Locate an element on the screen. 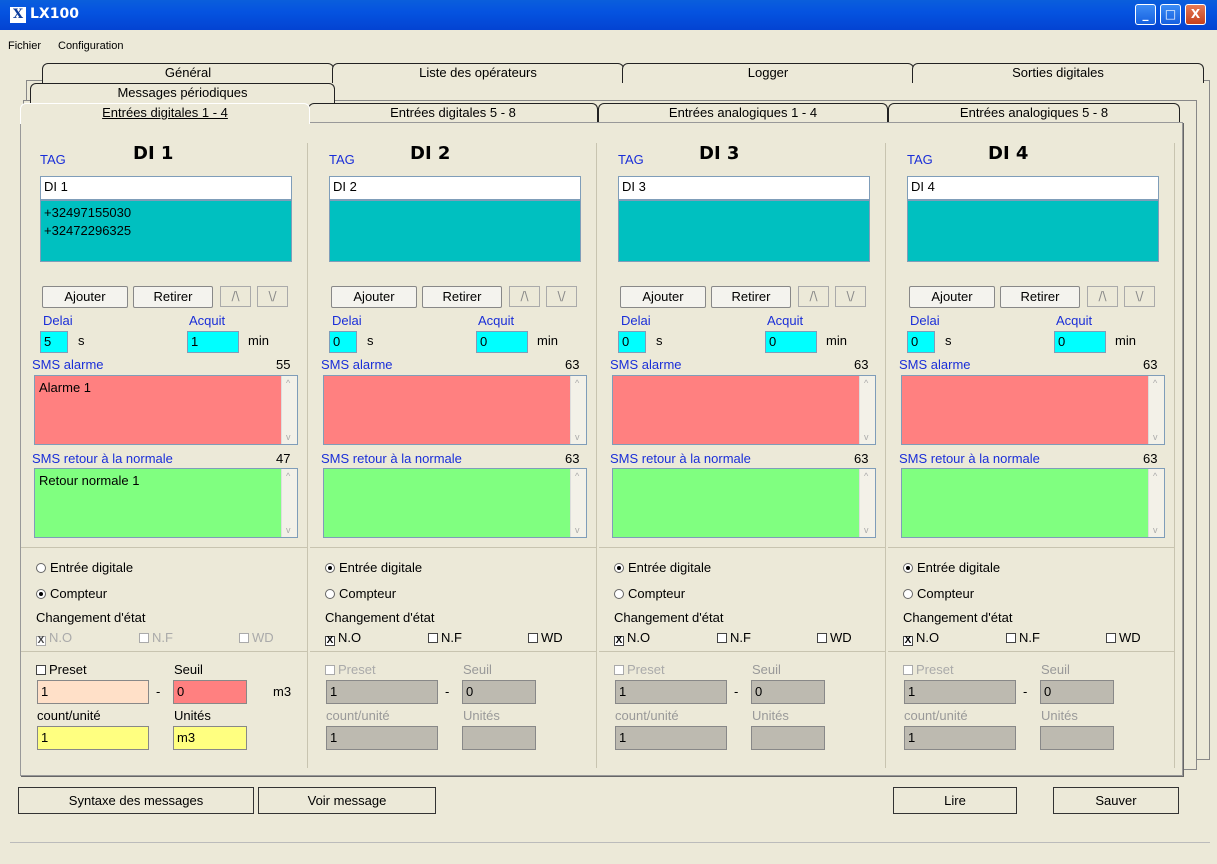  threshold-unit: m3 is located at coordinates (282, 691).